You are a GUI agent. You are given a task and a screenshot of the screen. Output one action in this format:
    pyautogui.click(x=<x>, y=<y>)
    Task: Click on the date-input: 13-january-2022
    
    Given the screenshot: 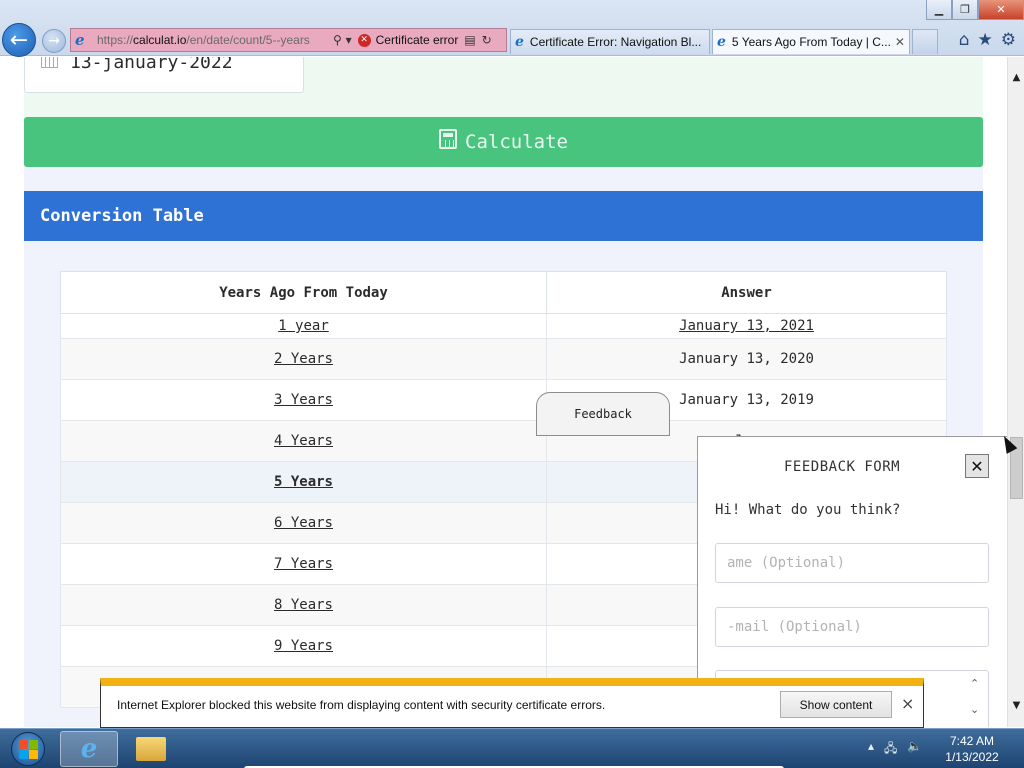 What is the action you would take?
    pyautogui.click(x=164, y=75)
    